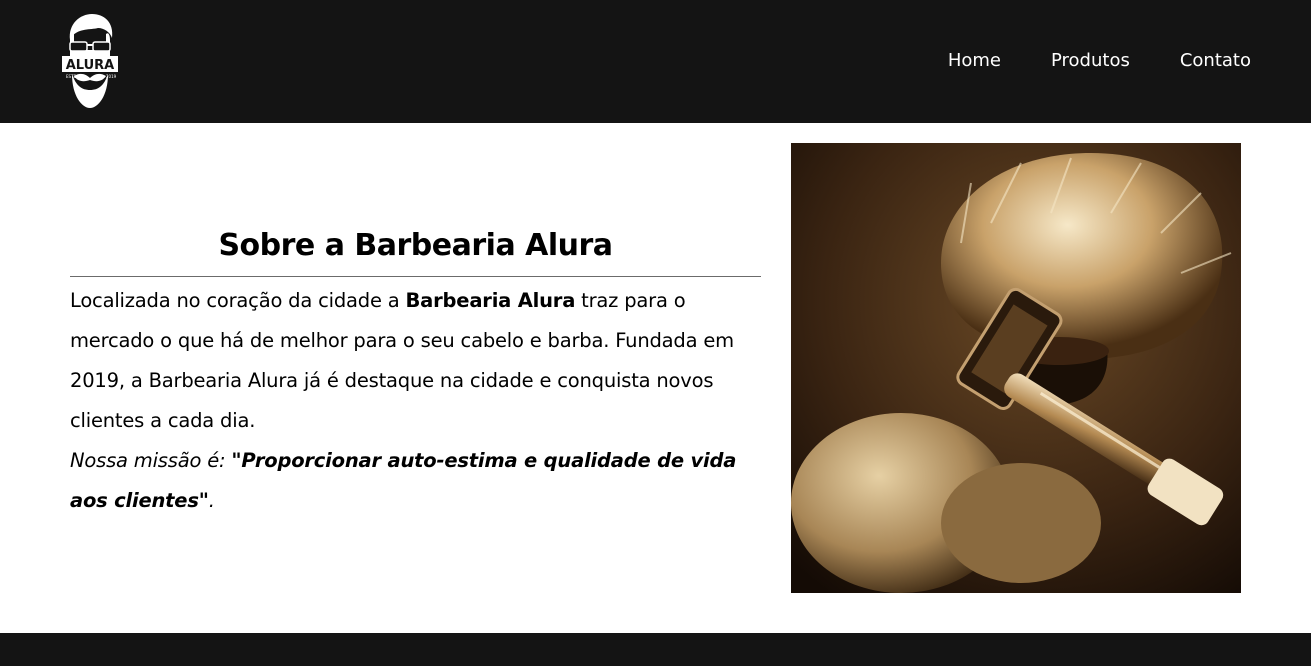  I want to click on about-title: Sobre a Barbearia Alura, so click(415, 251).